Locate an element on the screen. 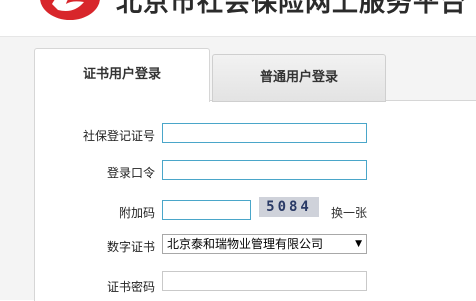 This screenshot has width=476, height=301. site-title: 北京市社会保险网上服务平台 is located at coordinates (292, 9).